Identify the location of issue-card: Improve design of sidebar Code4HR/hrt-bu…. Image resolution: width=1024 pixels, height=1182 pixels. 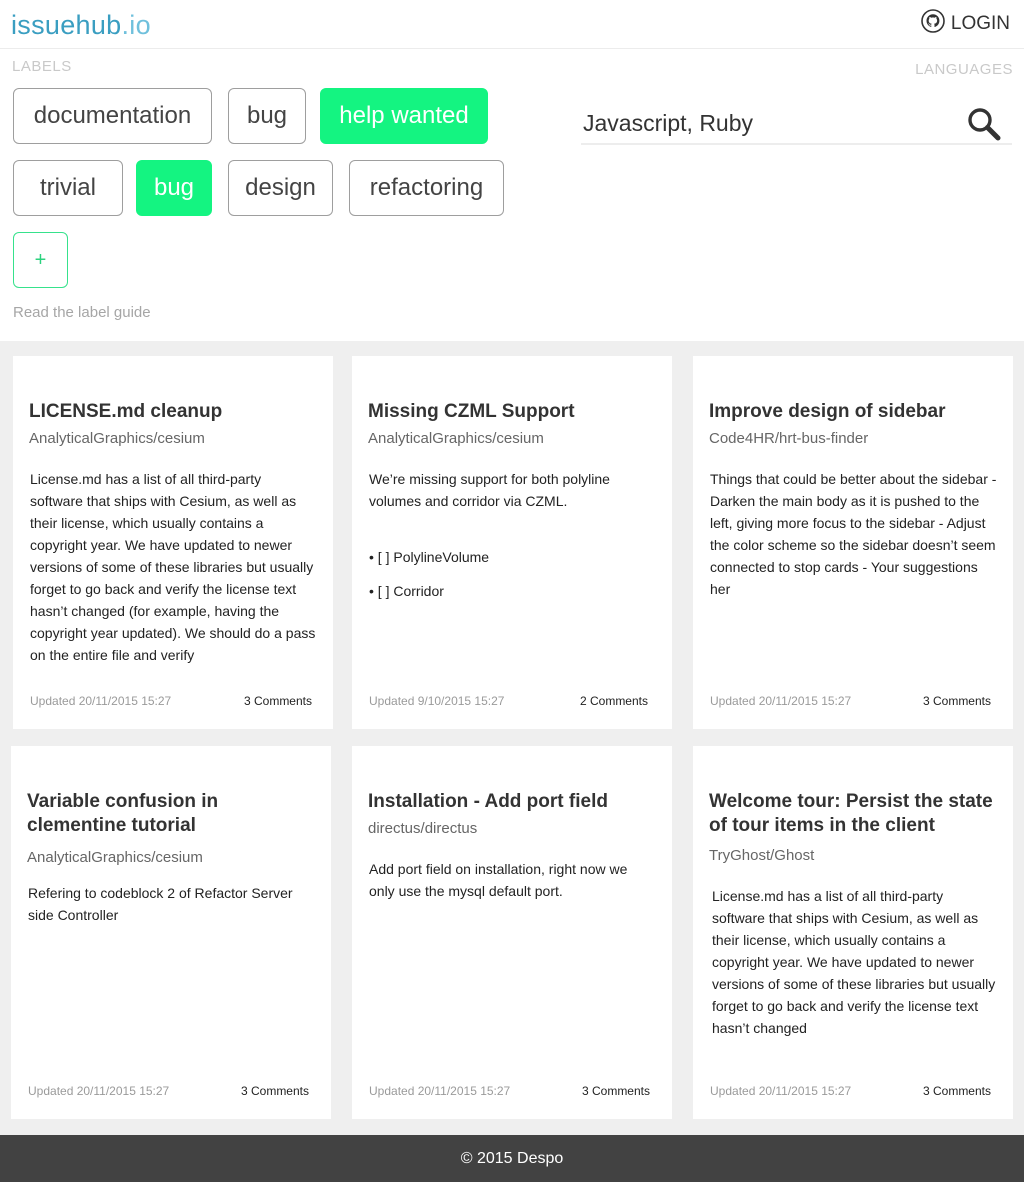
(853, 542).